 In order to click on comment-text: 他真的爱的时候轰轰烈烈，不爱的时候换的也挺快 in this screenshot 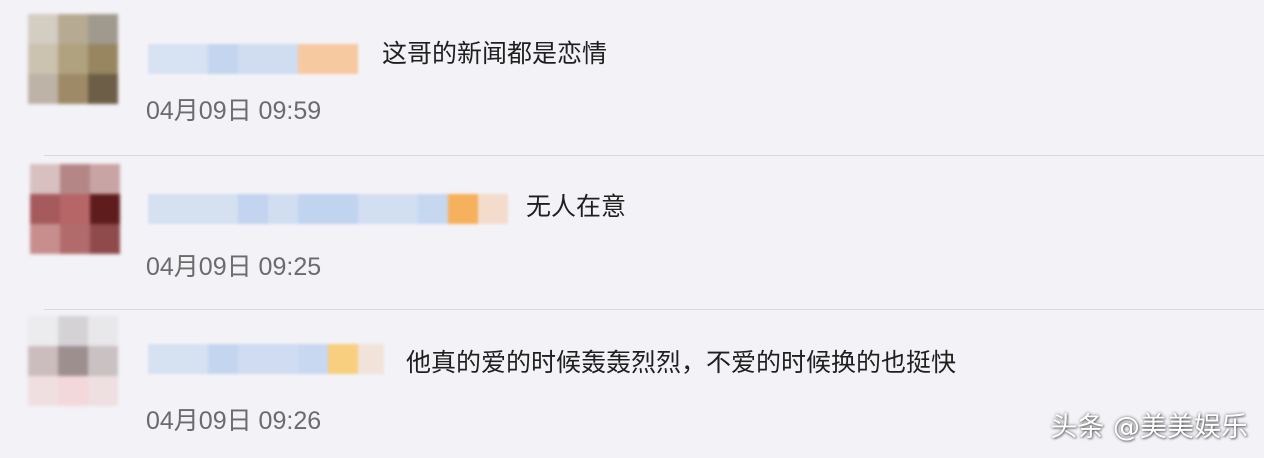, I will do `click(681, 362)`.